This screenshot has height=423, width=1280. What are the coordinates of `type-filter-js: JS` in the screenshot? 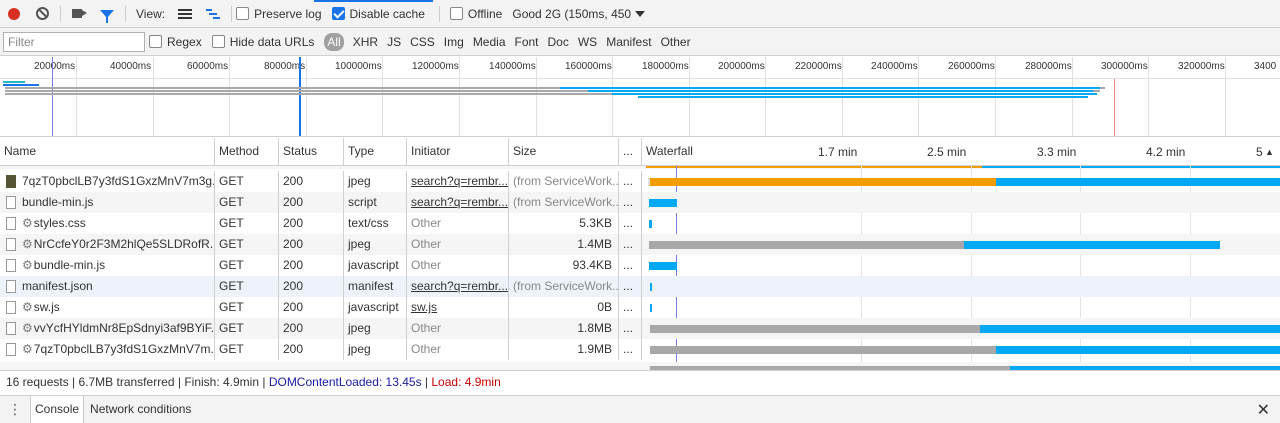 It's located at (394, 42).